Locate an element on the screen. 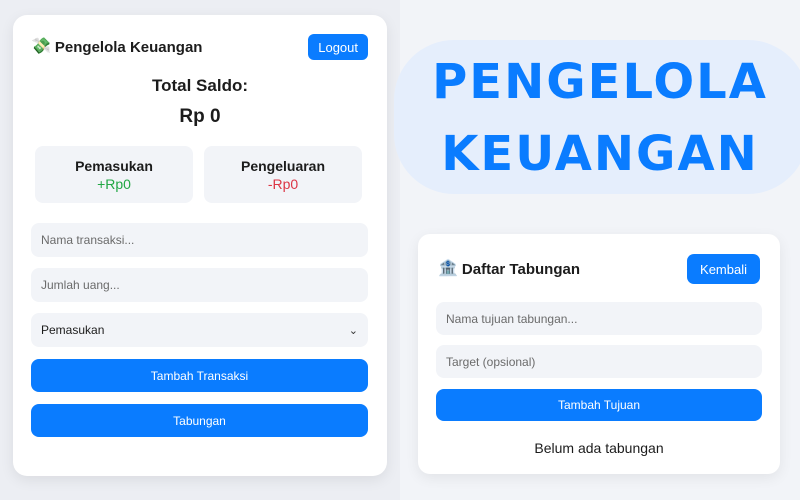 Image resolution: width=800 pixels, height=500 pixels. savings-header: 🏦 Daftar Tabungan Kembali is located at coordinates (599, 269).